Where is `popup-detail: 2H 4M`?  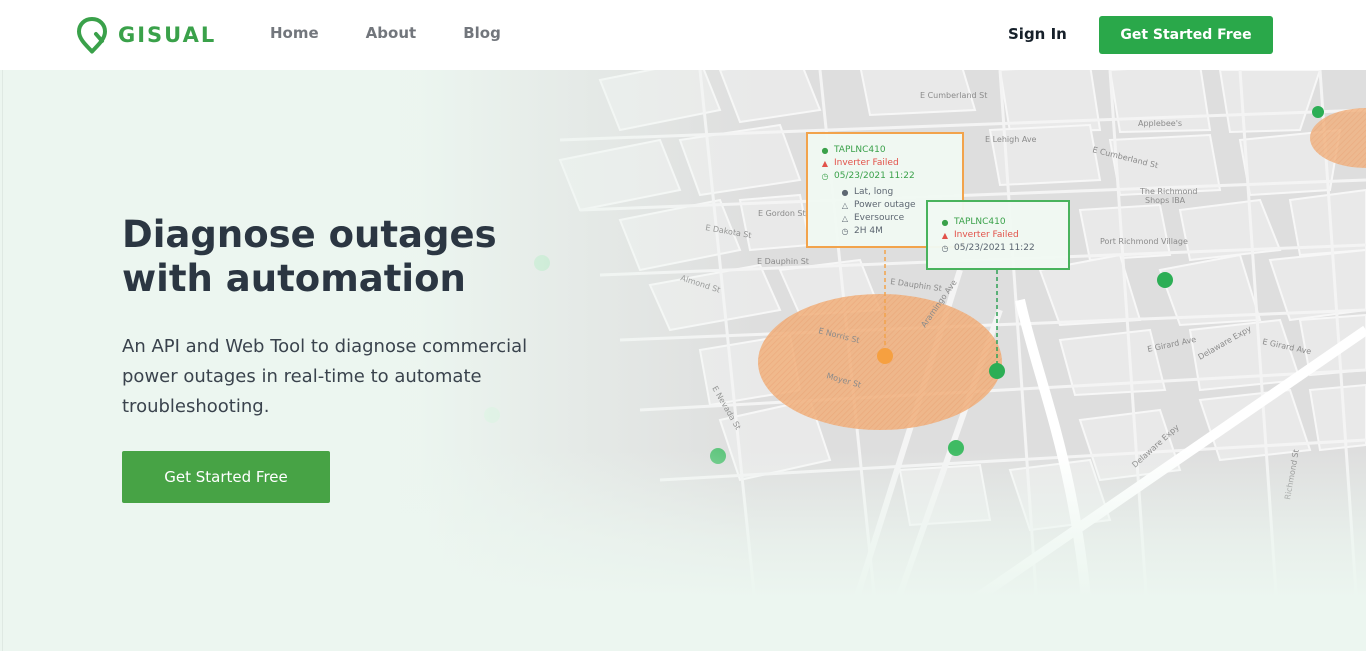
popup-detail: 2H 4M is located at coordinates (868, 231).